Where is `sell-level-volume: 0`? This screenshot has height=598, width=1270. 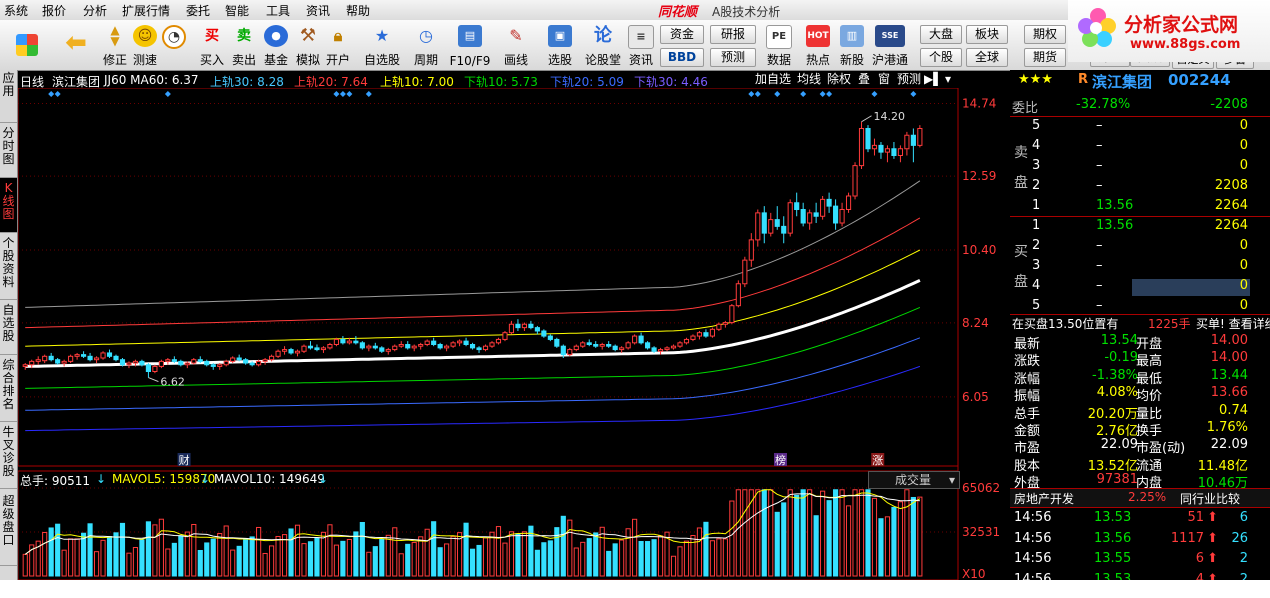 sell-level-volume: 0 is located at coordinates (1243, 165).